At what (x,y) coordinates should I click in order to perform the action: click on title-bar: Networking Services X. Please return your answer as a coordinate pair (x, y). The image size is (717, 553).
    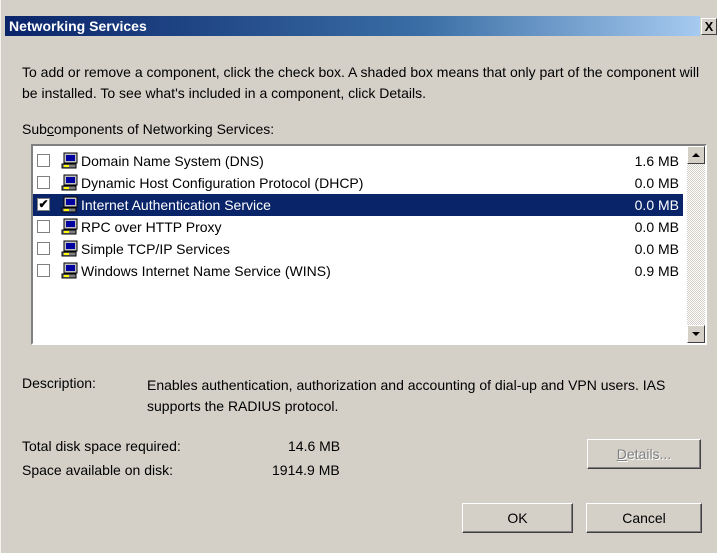
    Looking at the image, I should click on (359, 18).